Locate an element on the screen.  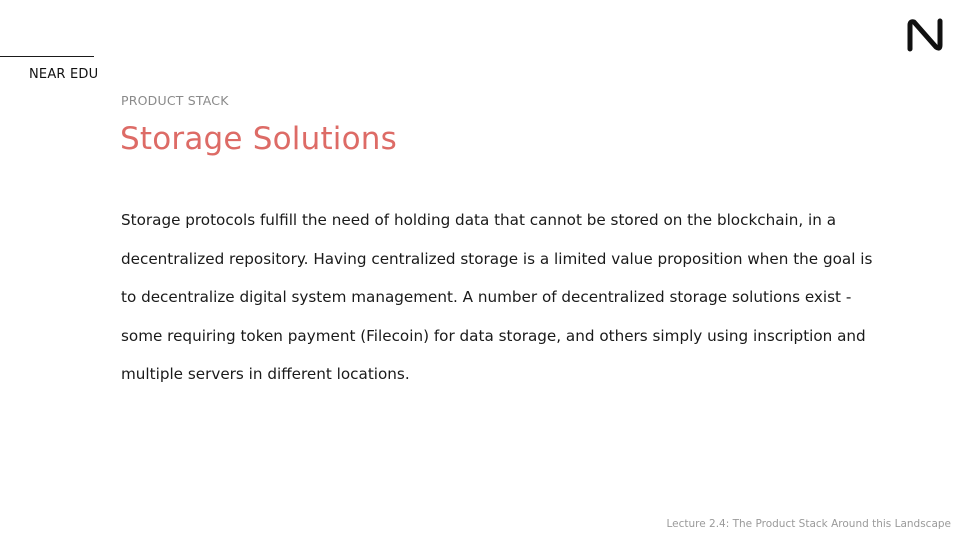
near-logo-icon is located at coordinates (925, 35).